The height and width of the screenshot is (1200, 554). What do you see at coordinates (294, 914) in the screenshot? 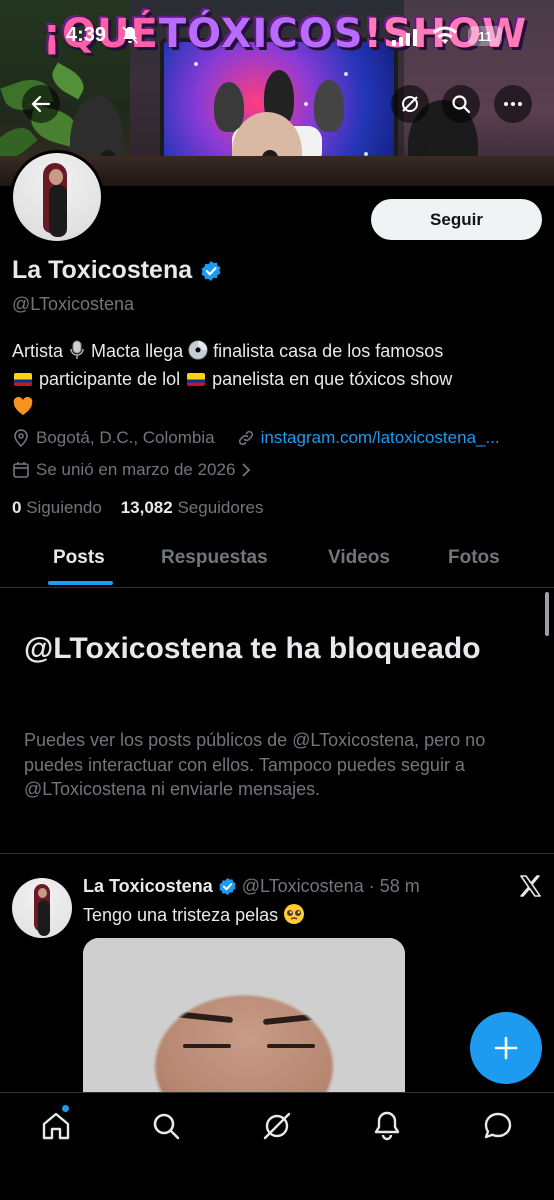
I see `pleading-face-emoji-icon` at bounding box center [294, 914].